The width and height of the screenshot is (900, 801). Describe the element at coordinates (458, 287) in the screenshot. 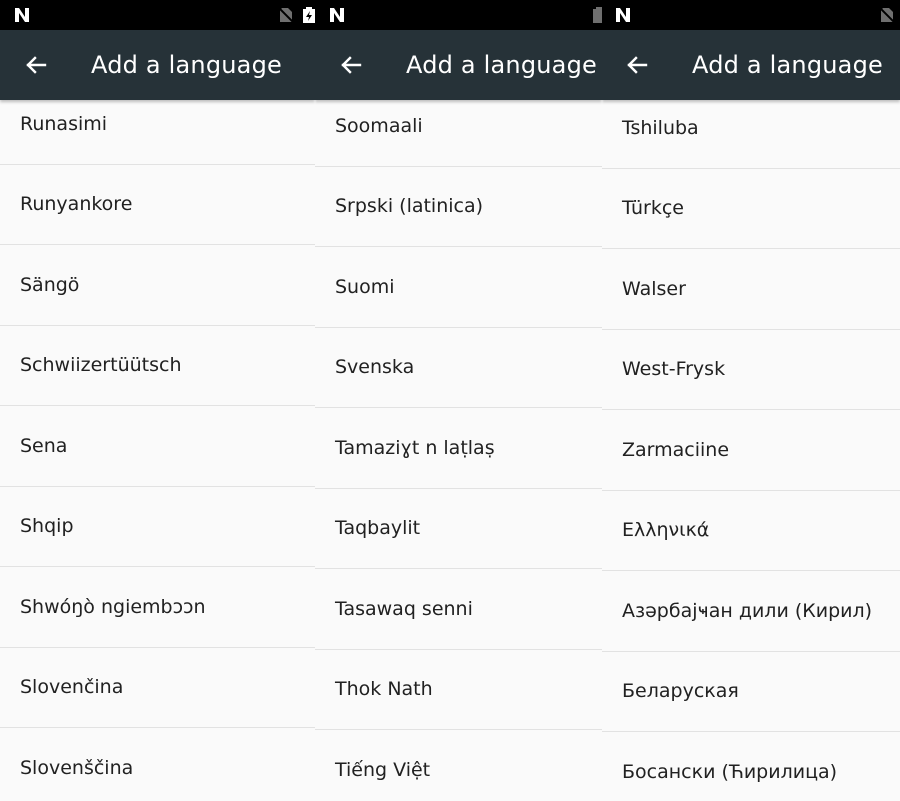

I see `language-item: Suomi` at that location.